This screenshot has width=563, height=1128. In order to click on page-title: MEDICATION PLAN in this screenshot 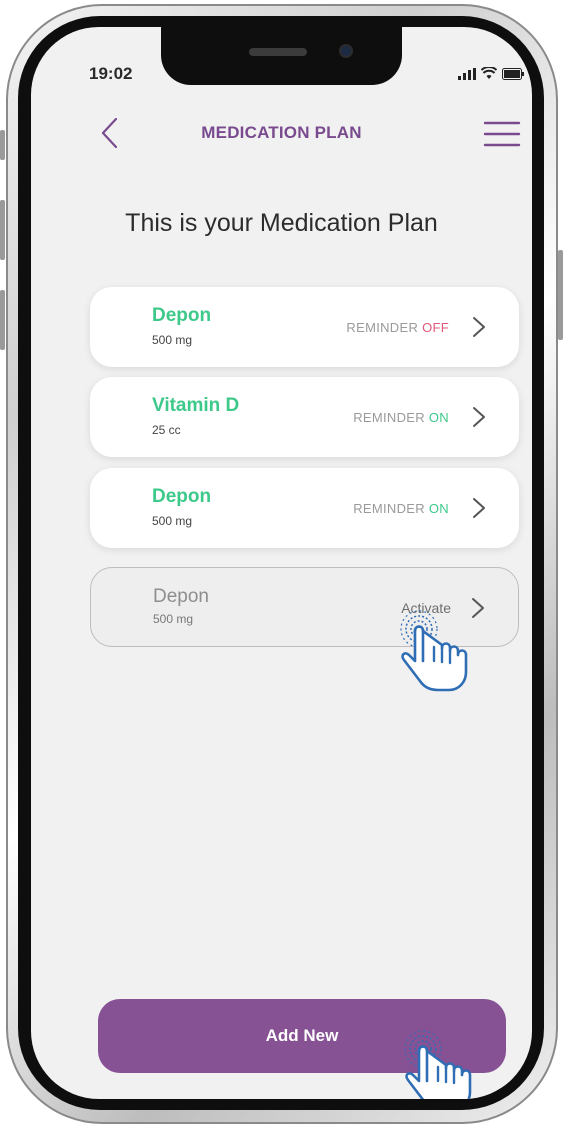, I will do `click(281, 132)`.